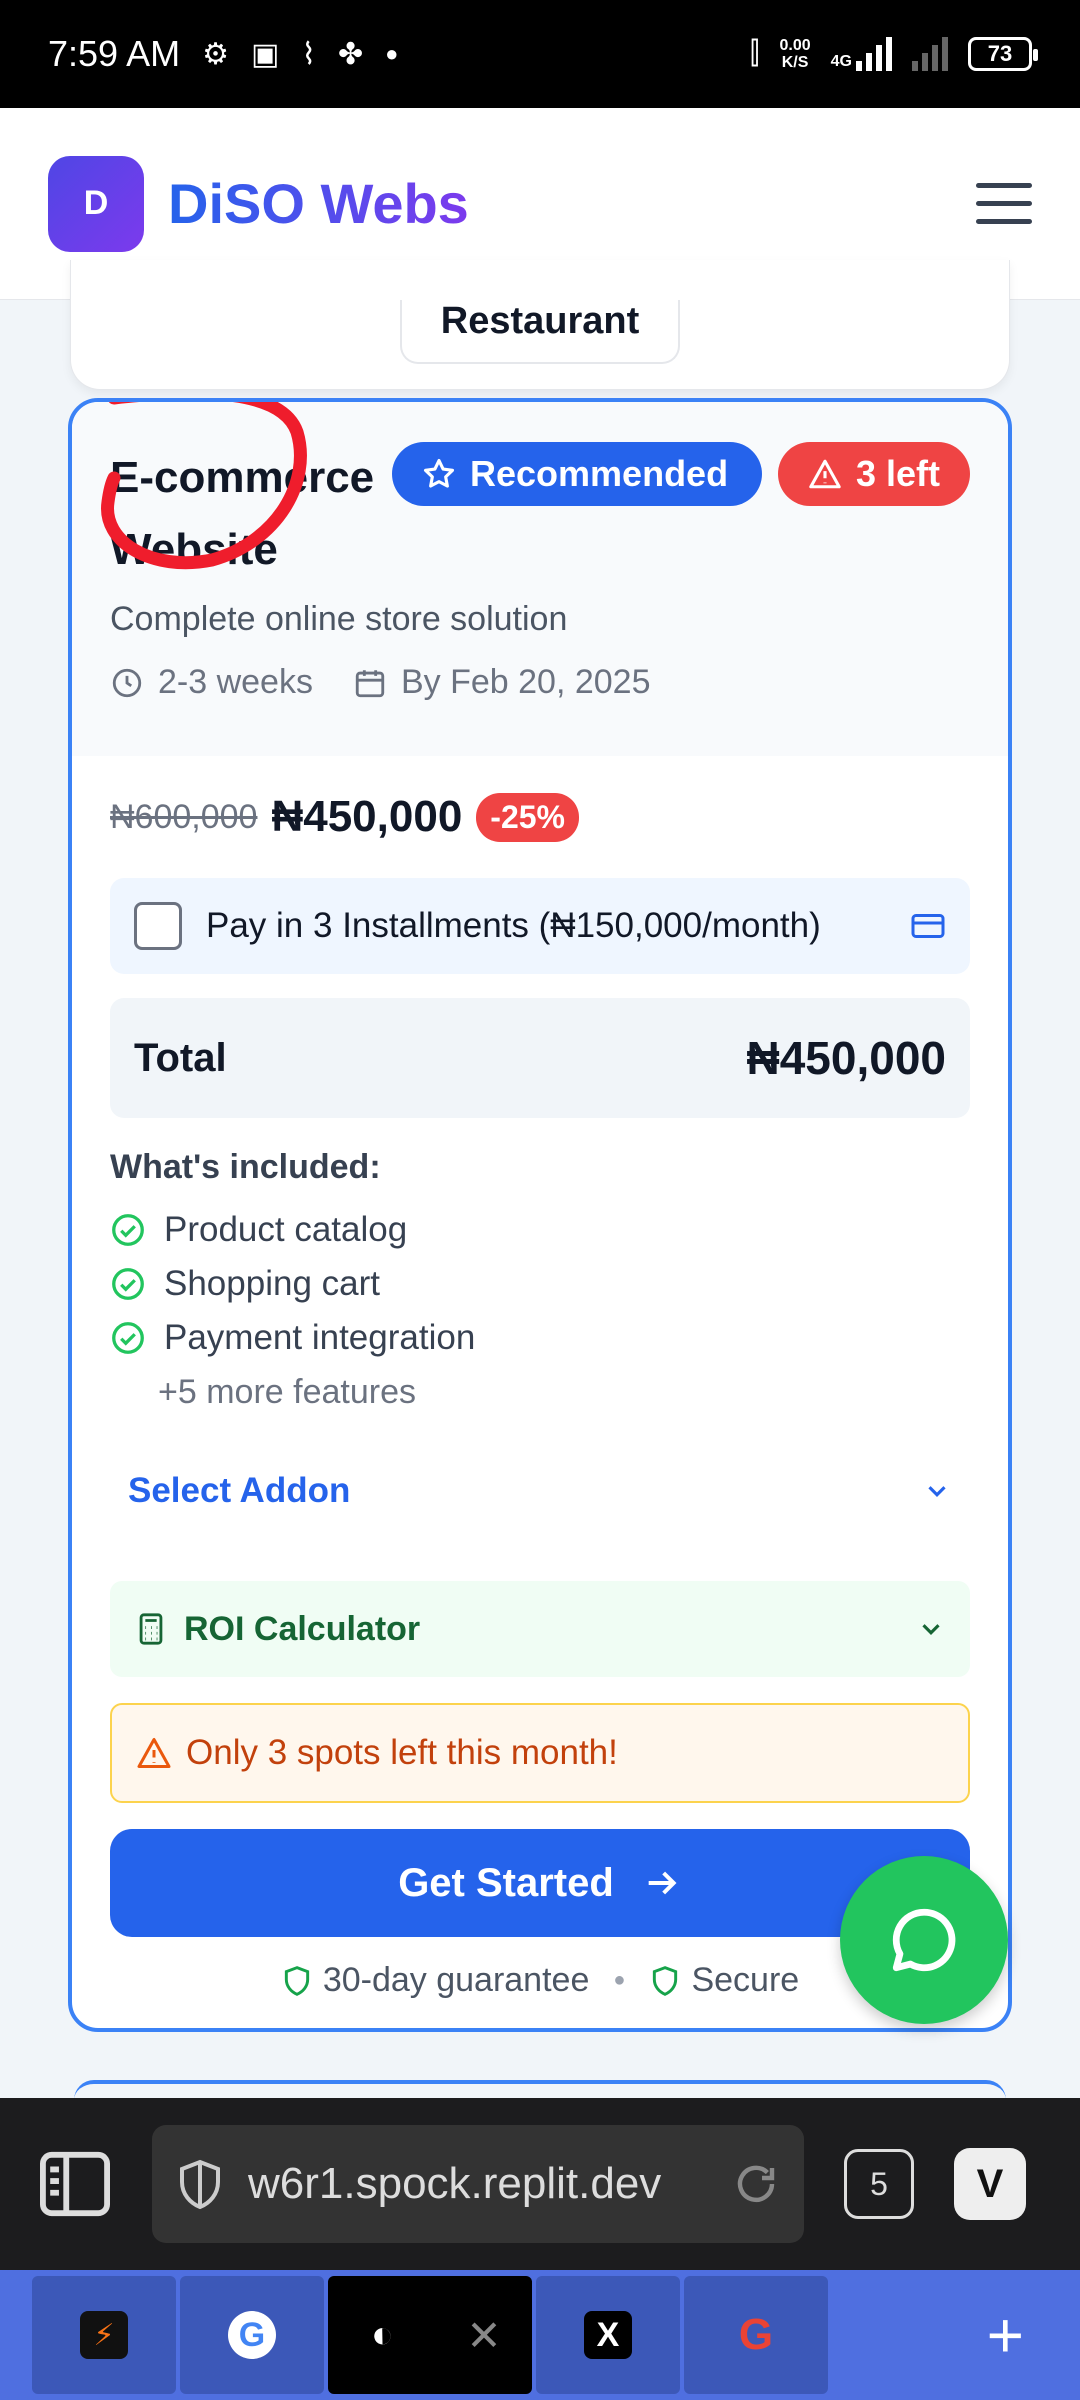  What do you see at coordinates (339, 619) in the screenshot?
I see `plan-subtitle: Complete online store solution` at bounding box center [339, 619].